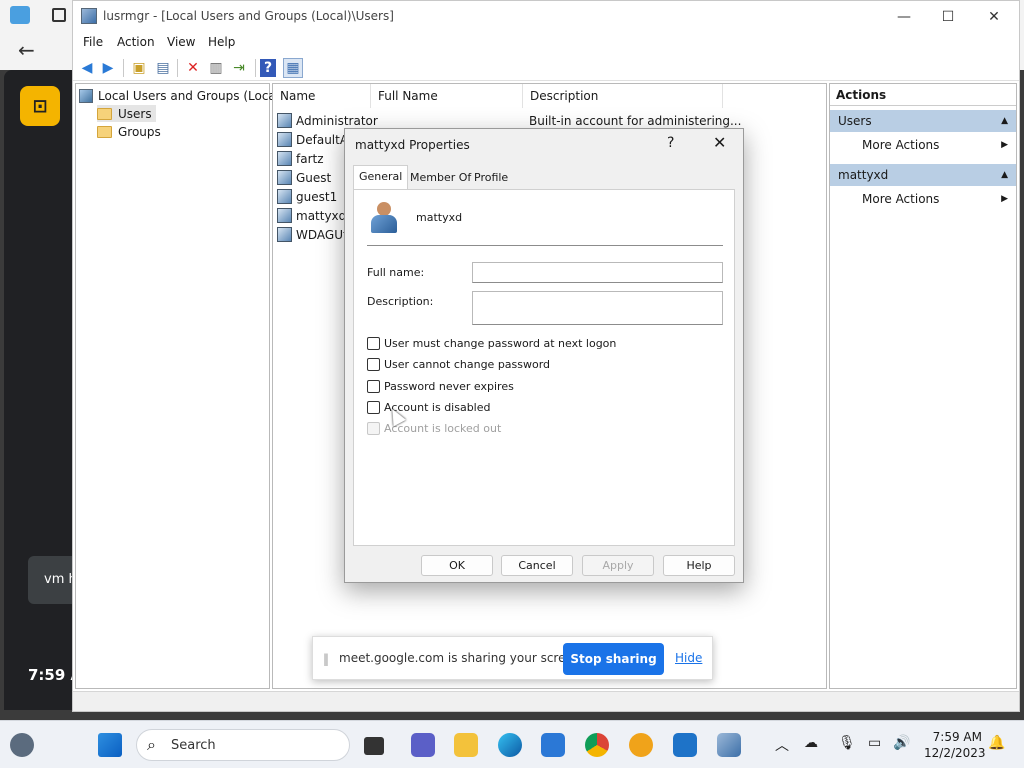  I want to click on tab-actions-icon, so click(59, 15).